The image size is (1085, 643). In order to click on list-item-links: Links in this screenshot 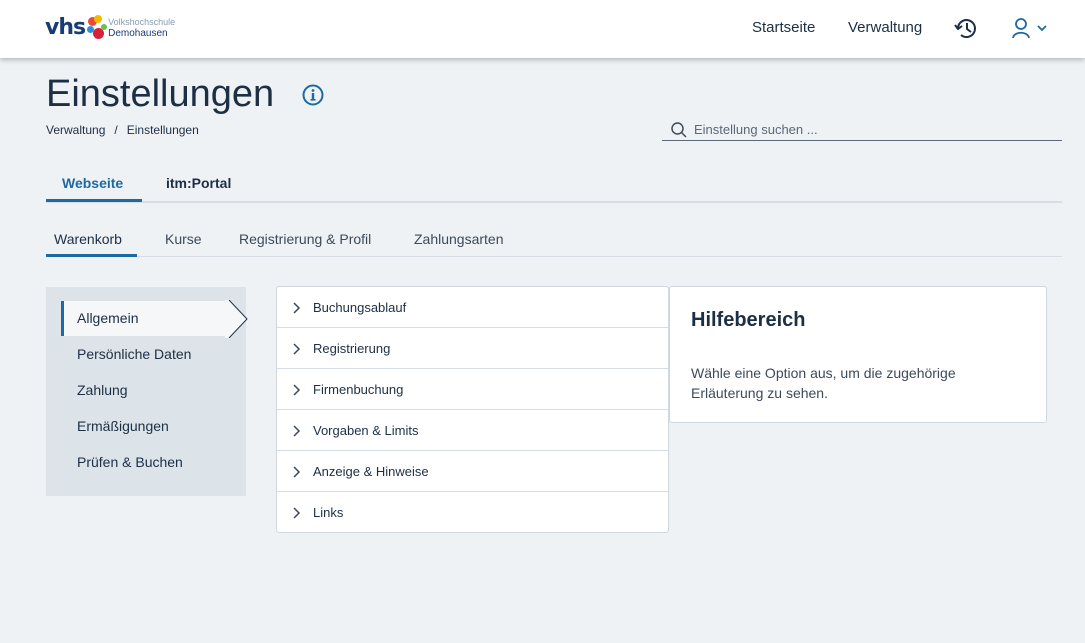, I will do `click(472, 512)`.